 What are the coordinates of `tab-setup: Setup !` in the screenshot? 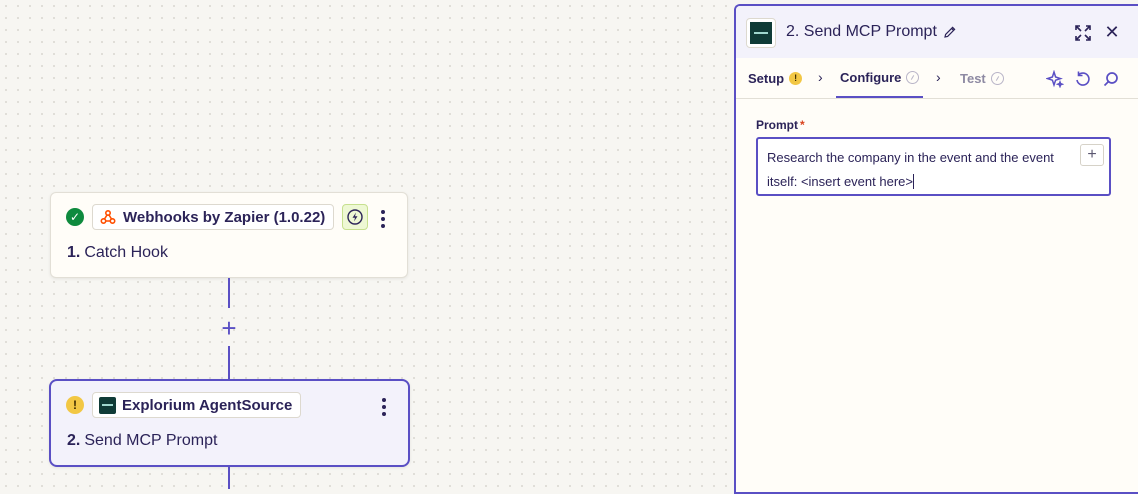 It's located at (775, 78).